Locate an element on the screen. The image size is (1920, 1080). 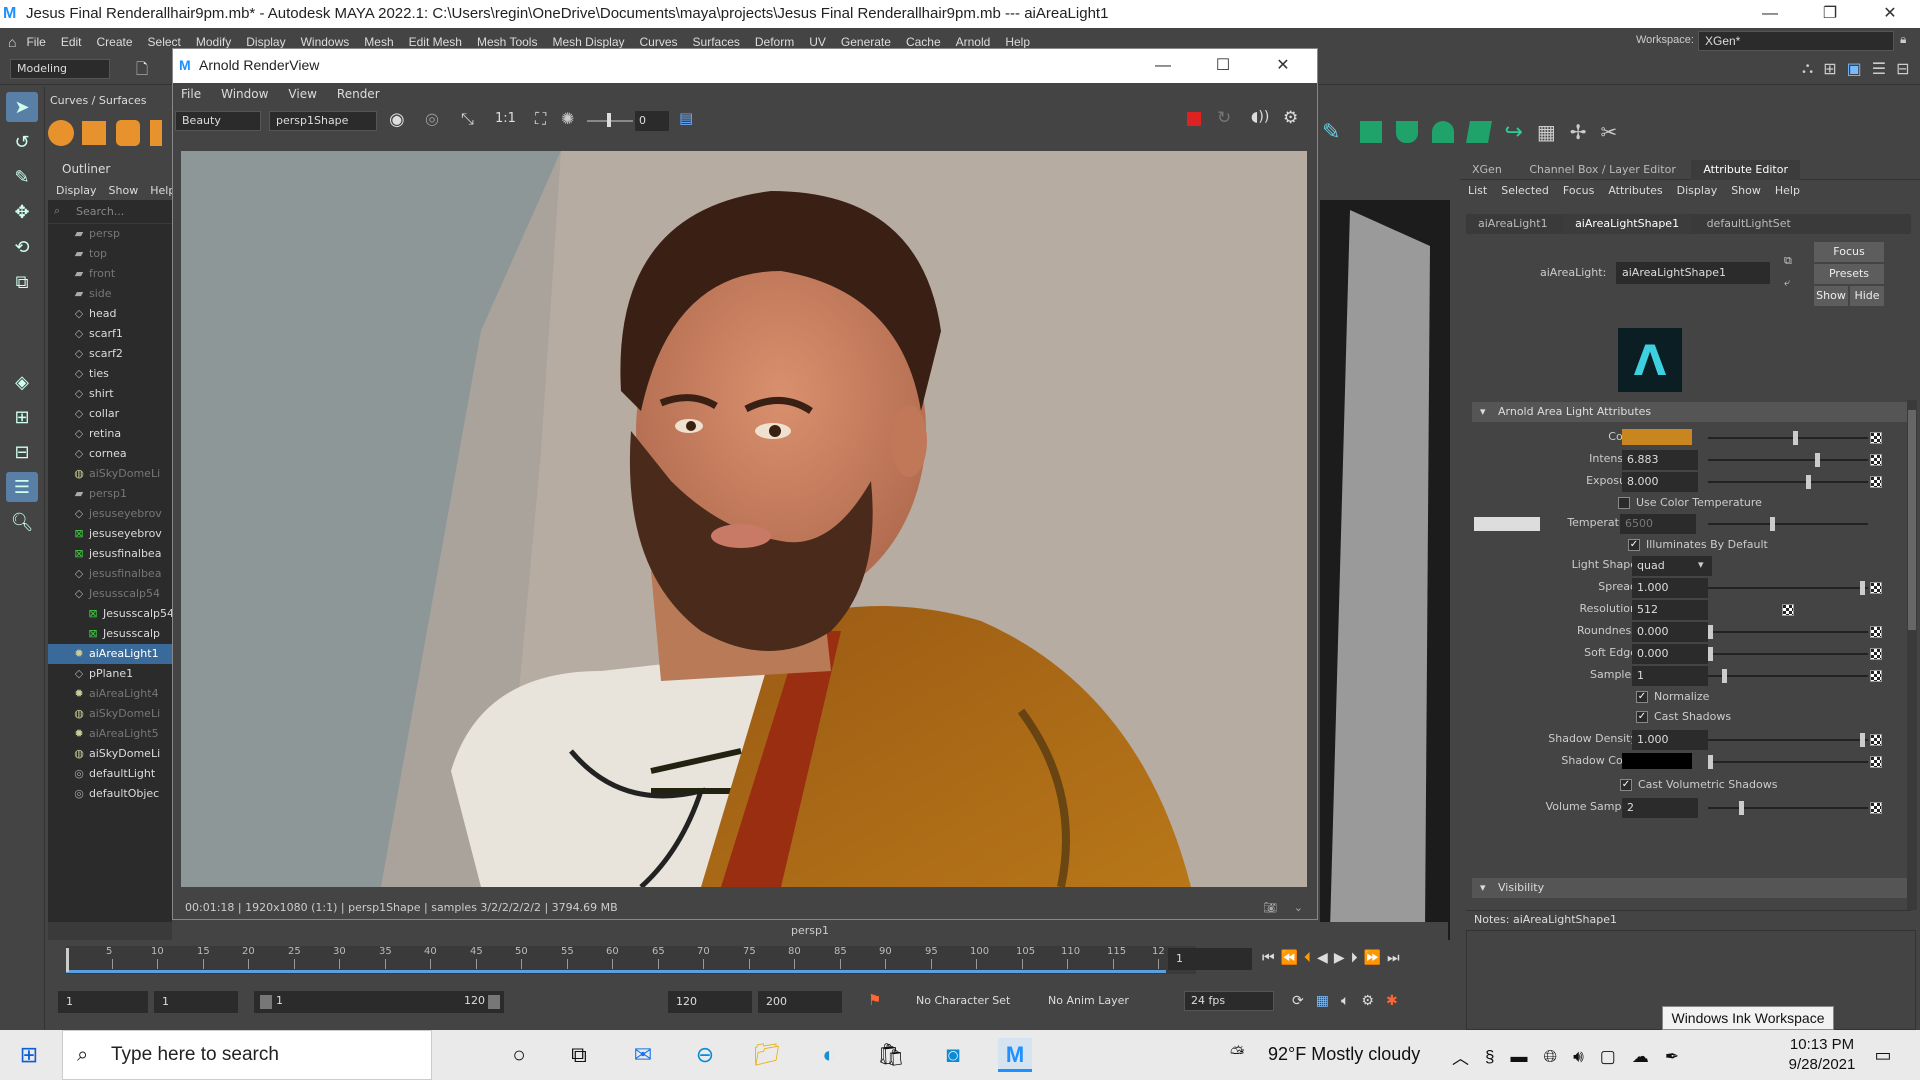
attr-spread-field: 1.000 is located at coordinates (1670, 588).